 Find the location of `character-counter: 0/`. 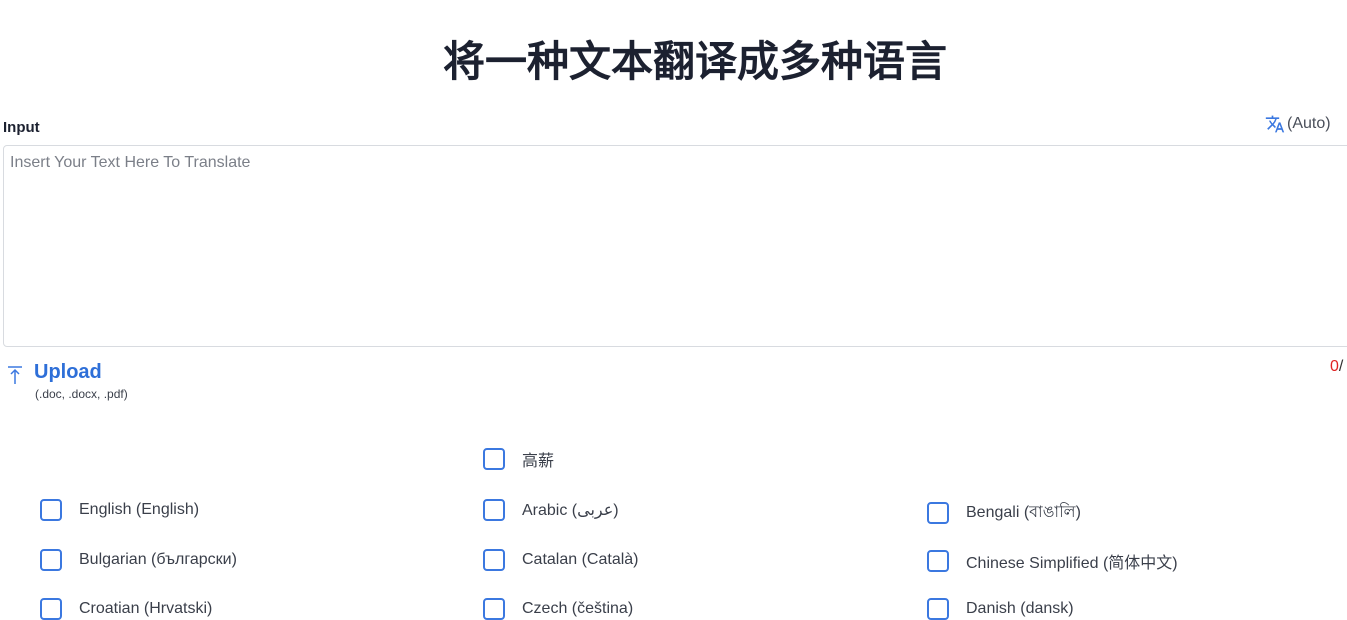

character-counter: 0/ is located at coordinates (1336, 367).